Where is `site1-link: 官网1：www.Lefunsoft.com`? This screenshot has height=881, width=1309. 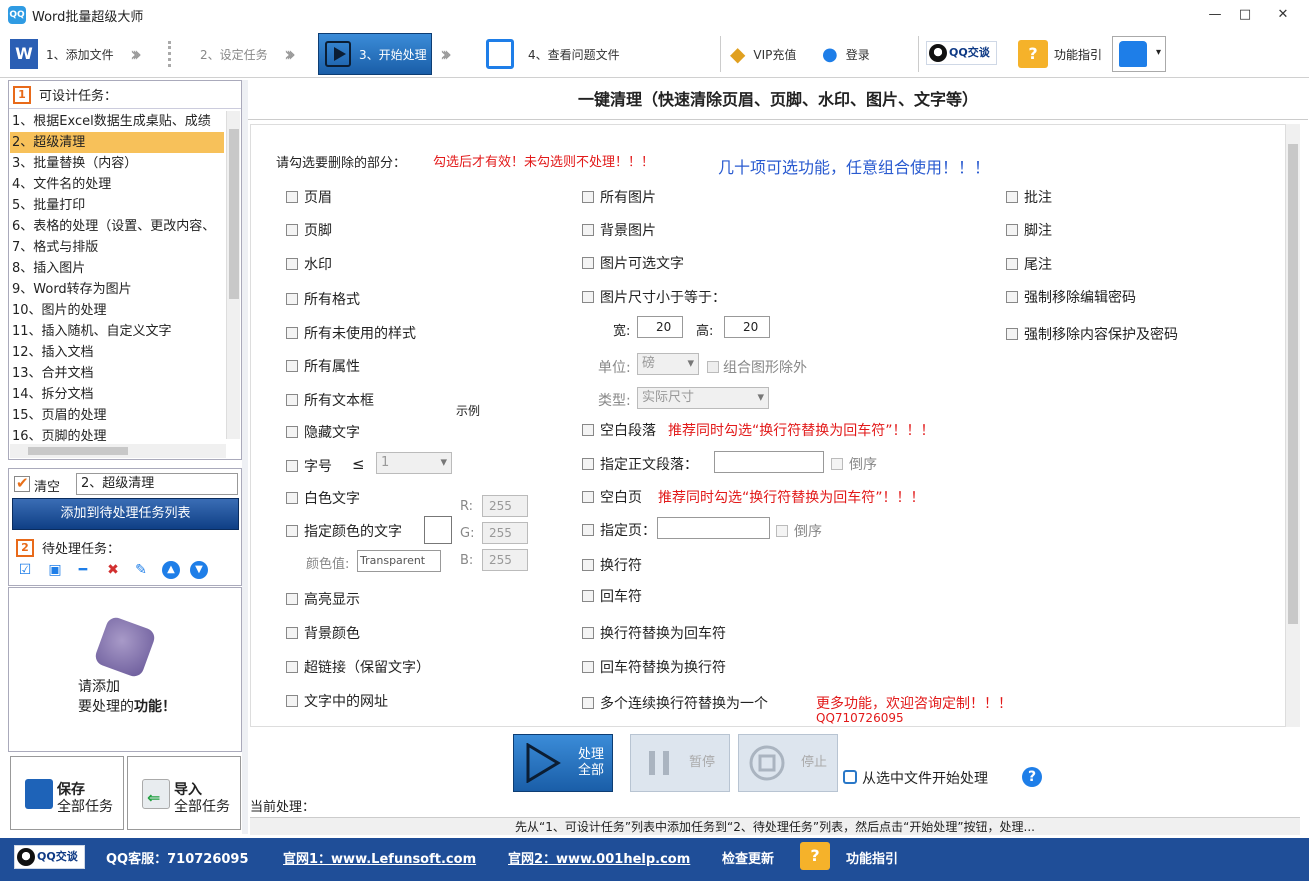
site1-link: 官网1：www.Lefunsoft.com is located at coordinates (379, 857).